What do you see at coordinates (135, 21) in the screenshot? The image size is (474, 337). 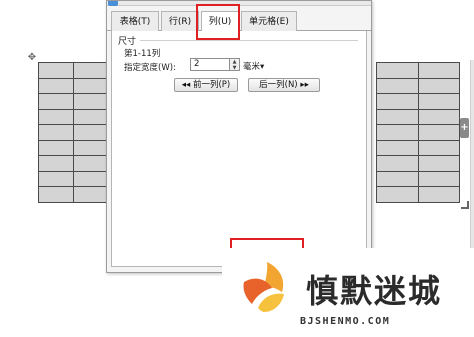 I see `tab-table: 表格(T)` at bounding box center [135, 21].